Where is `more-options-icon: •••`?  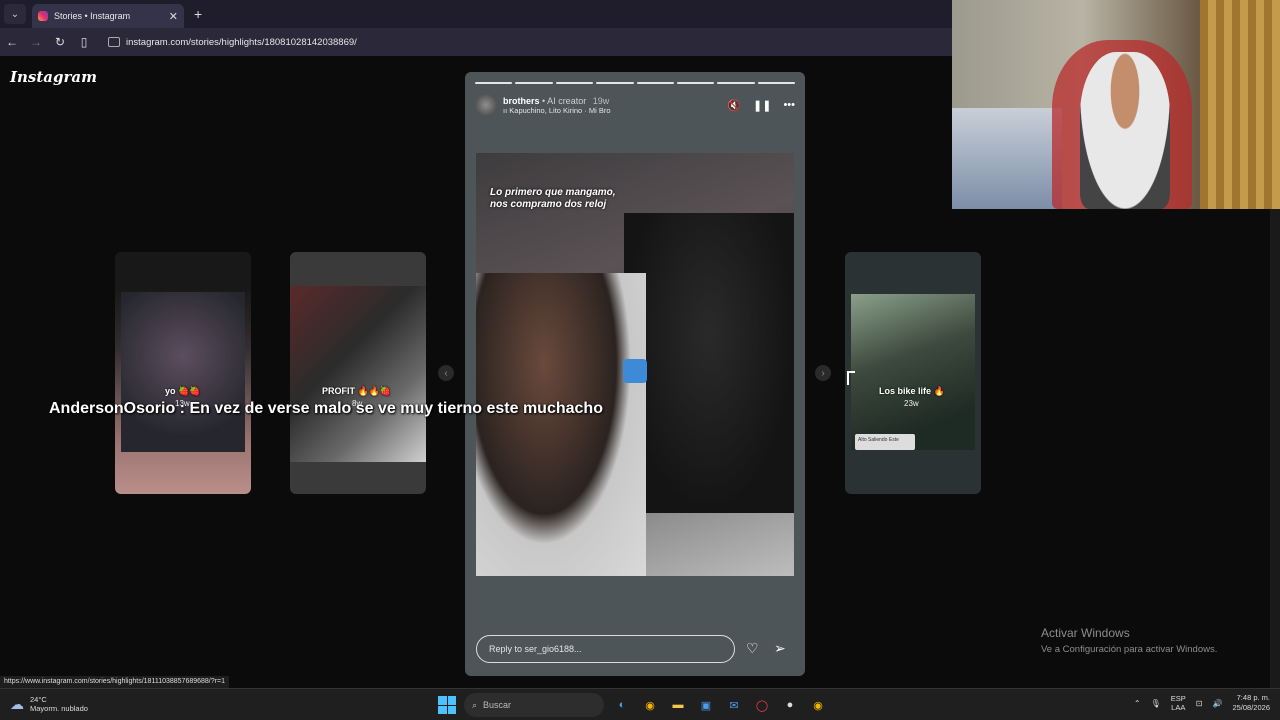 more-options-icon: ••• is located at coordinates (789, 105).